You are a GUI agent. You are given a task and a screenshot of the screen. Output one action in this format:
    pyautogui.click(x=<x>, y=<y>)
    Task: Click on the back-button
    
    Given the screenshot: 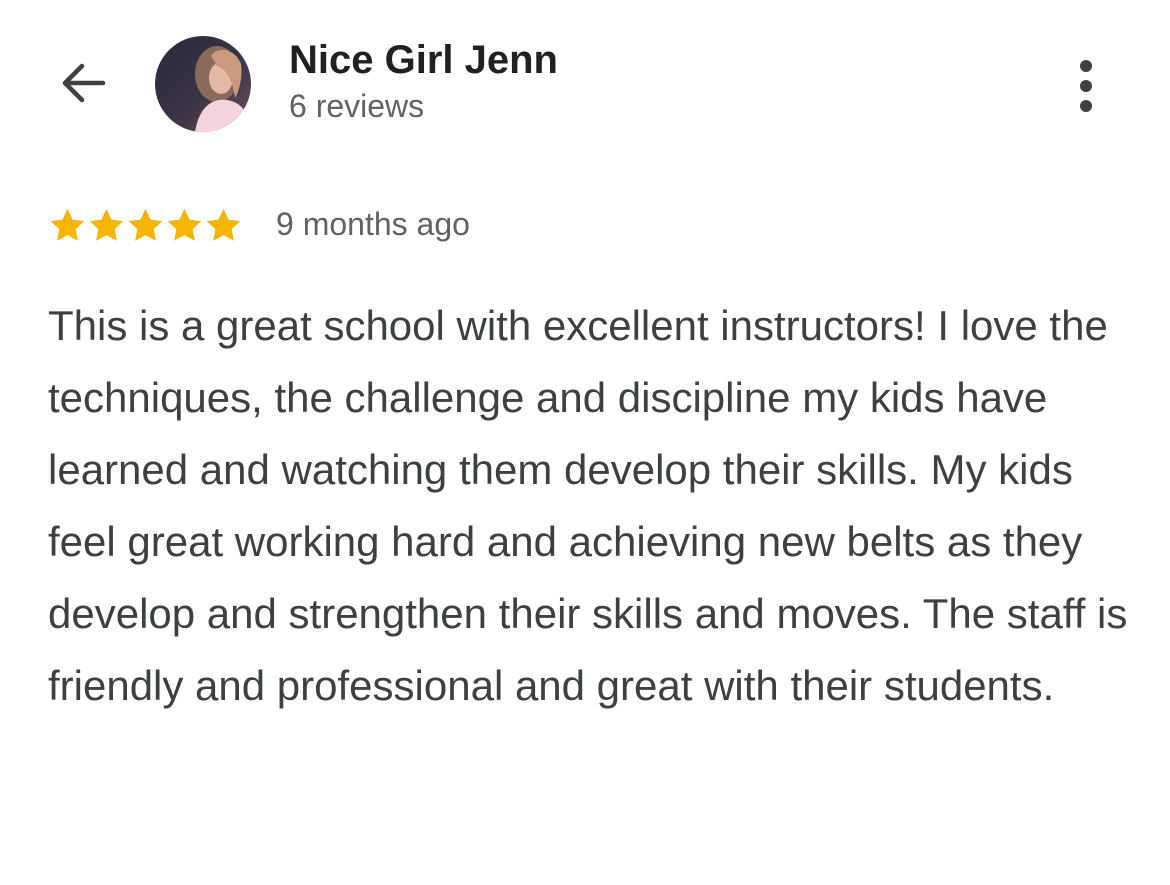 What is the action you would take?
    pyautogui.click(x=83, y=83)
    